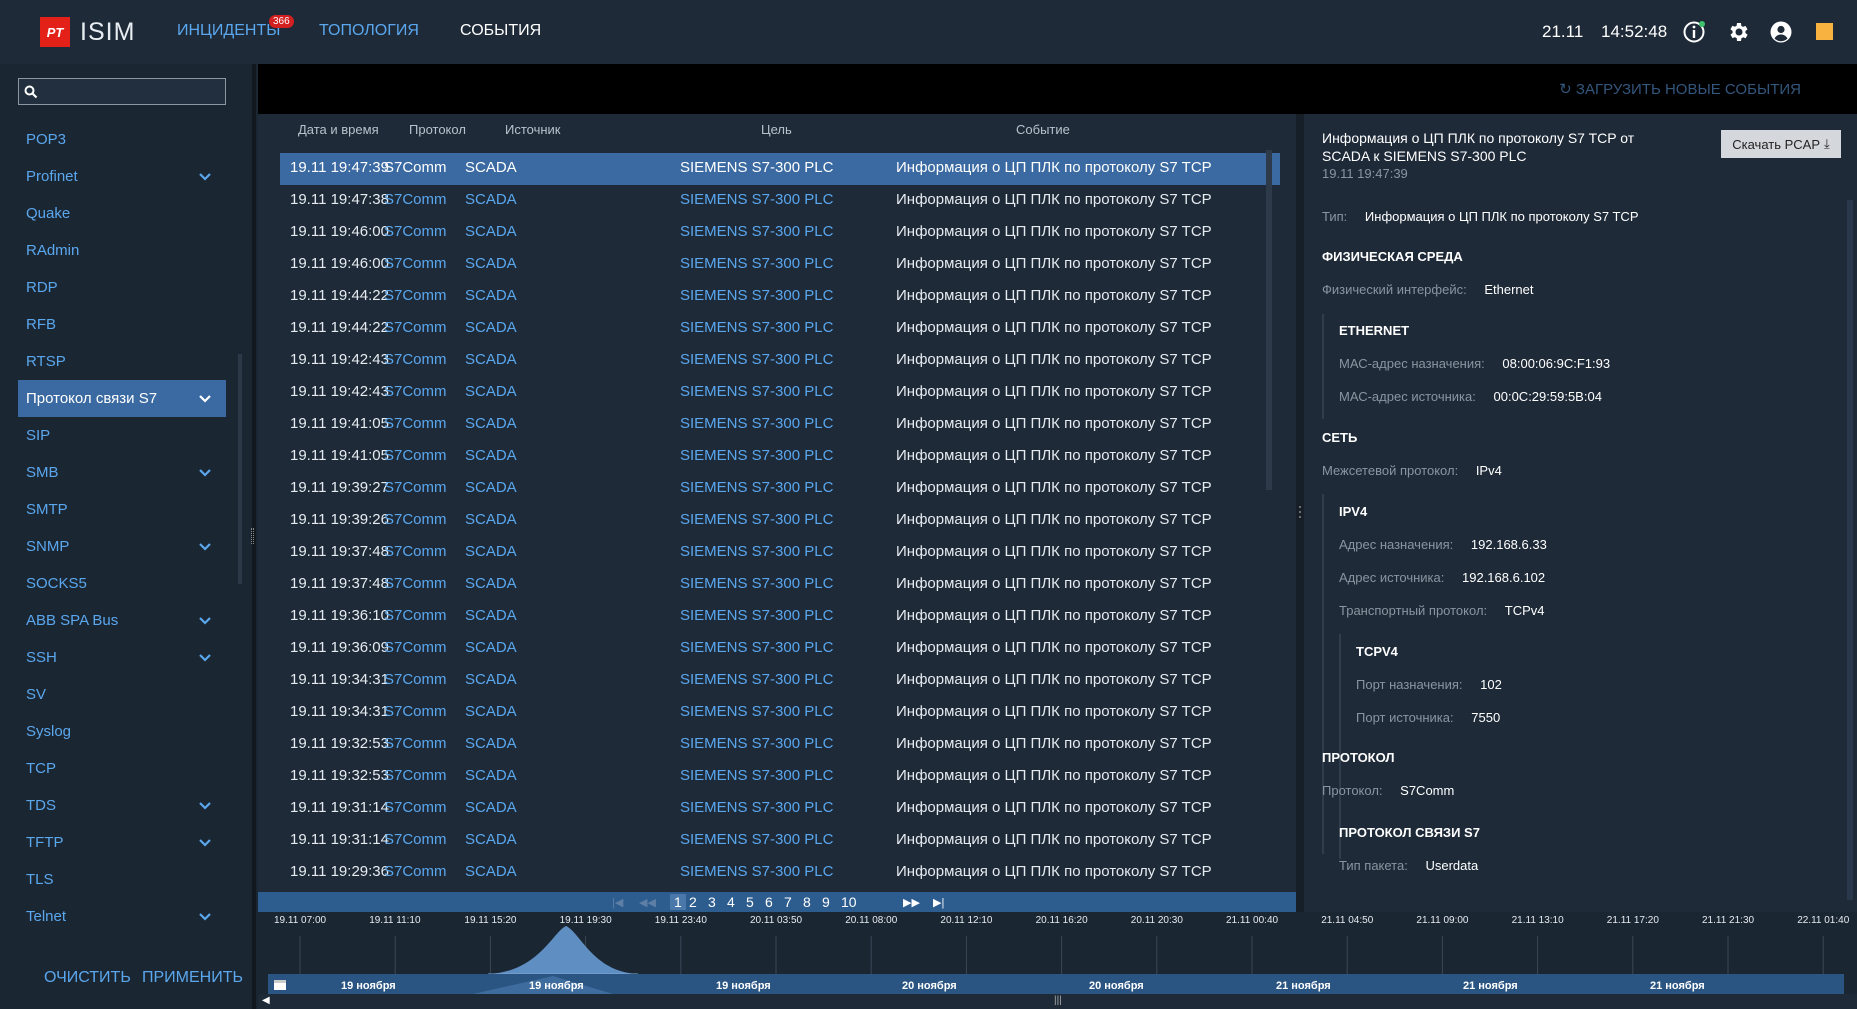 This screenshot has width=1857, height=1009. What do you see at coordinates (776, 129) in the screenshot?
I see `column-header-target: Цель` at bounding box center [776, 129].